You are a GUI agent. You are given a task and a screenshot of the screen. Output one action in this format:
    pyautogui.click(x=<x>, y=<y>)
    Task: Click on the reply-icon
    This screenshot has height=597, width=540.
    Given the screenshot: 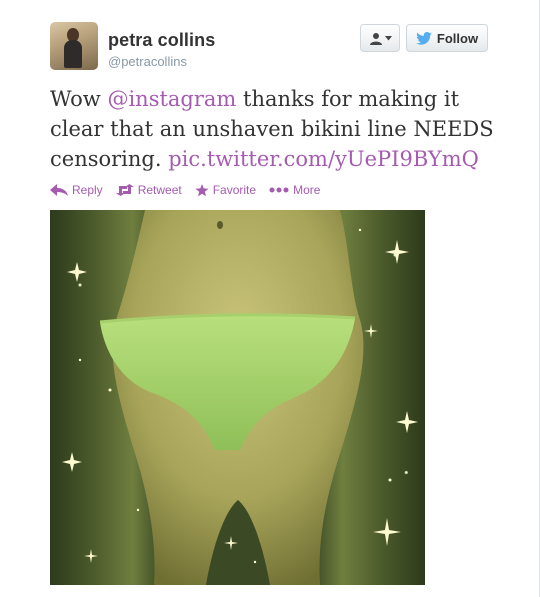 What is the action you would take?
    pyautogui.click(x=59, y=190)
    